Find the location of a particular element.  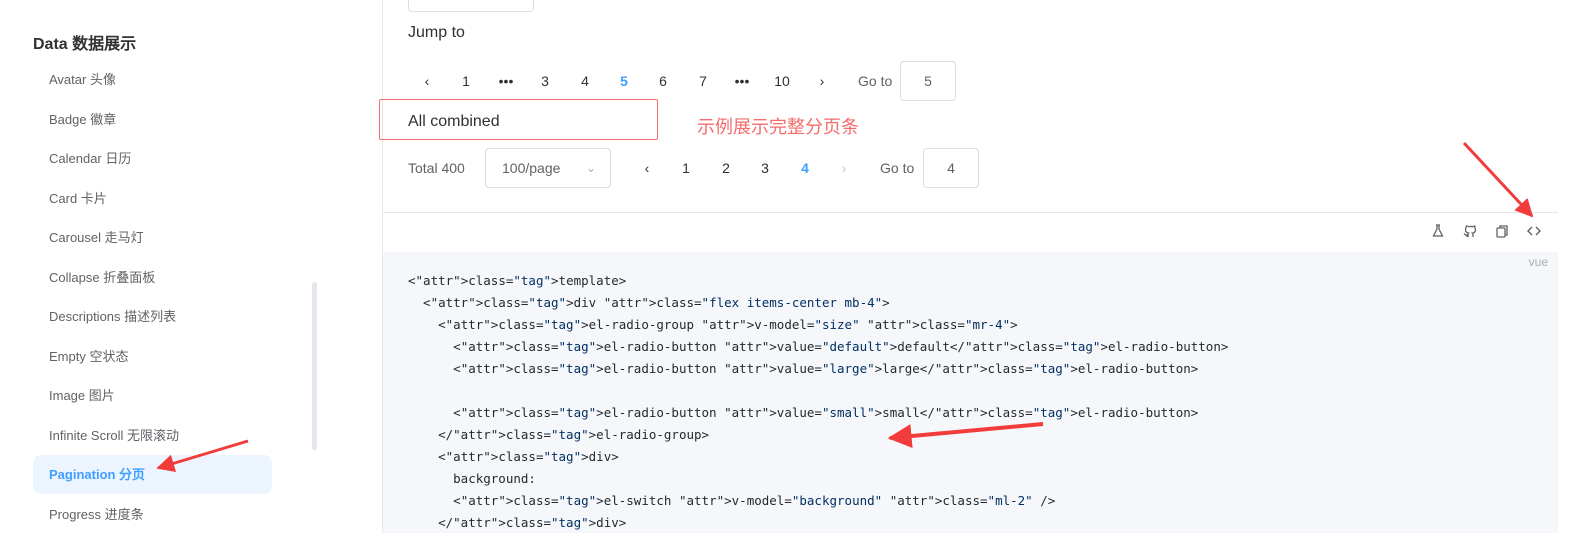

annotation-text: 示例展示完整分页条 is located at coordinates (778, 127).